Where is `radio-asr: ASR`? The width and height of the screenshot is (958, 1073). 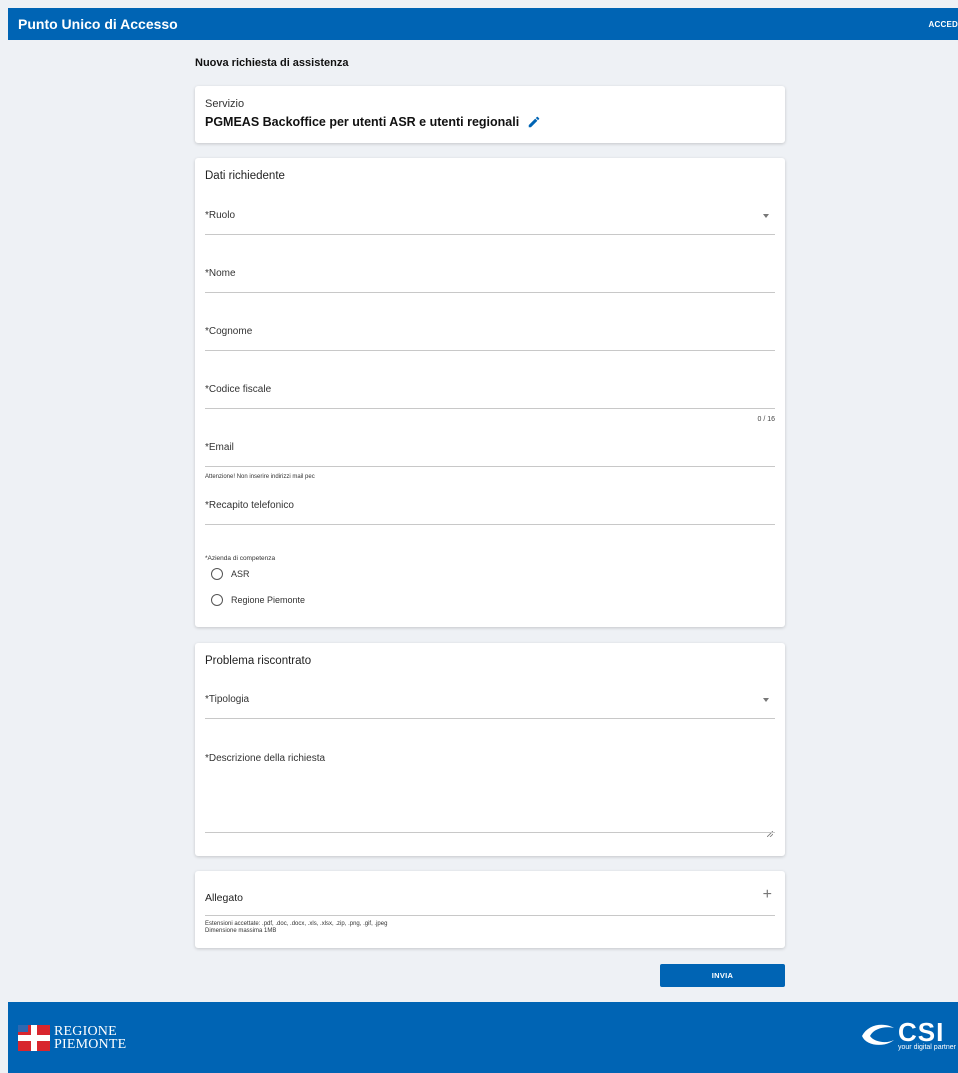
radio-asr: ASR is located at coordinates (230, 574).